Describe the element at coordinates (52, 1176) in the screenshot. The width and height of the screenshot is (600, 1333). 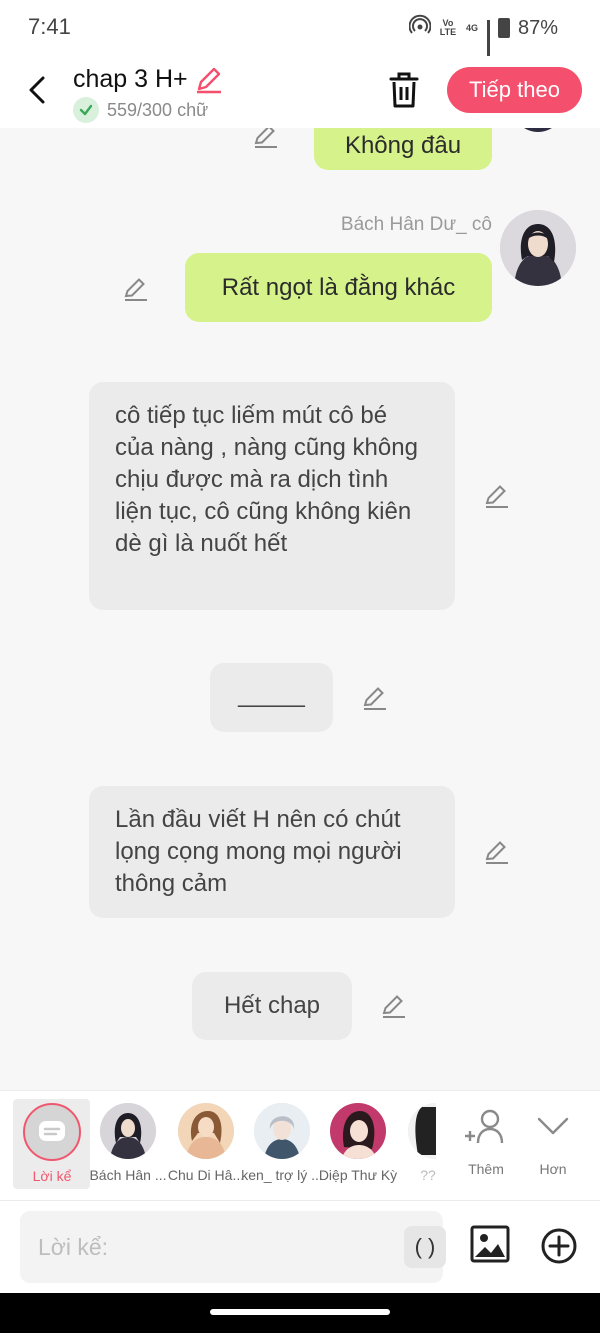
I see `narrator-label: Lời kể` at that location.